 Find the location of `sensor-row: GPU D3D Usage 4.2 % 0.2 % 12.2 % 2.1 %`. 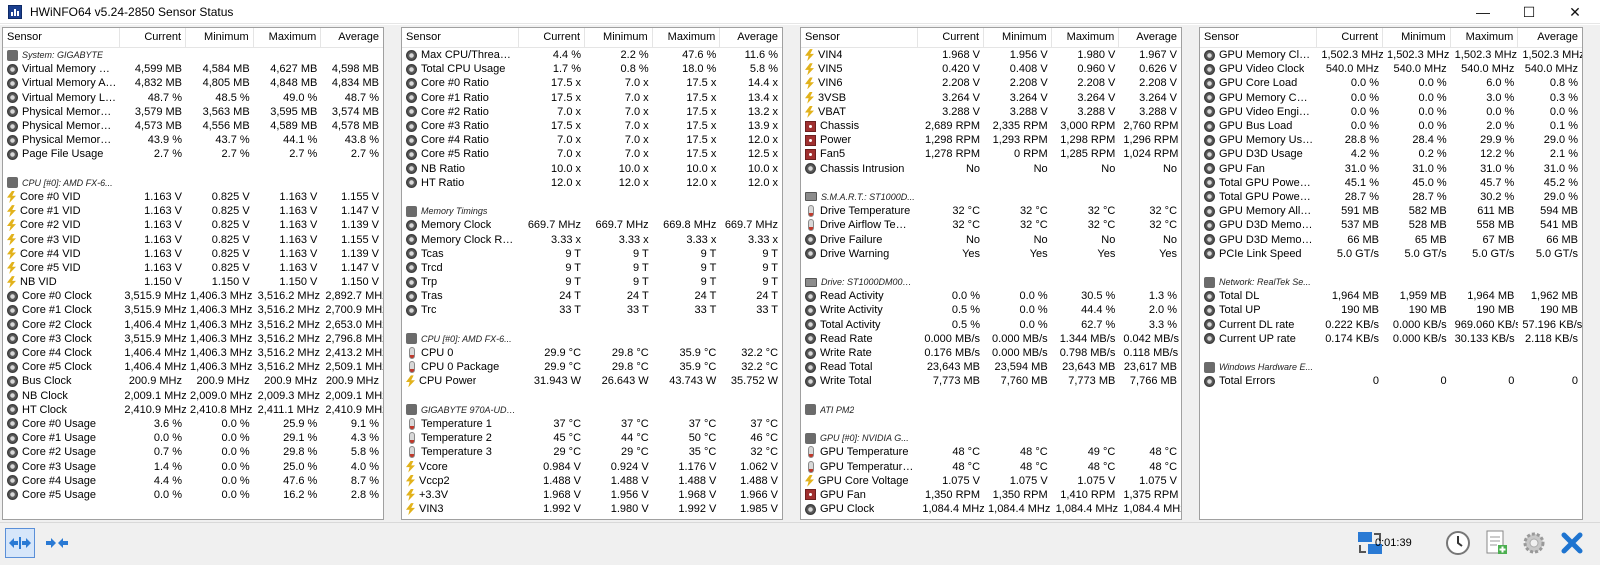

sensor-row: GPU D3D Usage 4.2 % 0.2 % 12.2 % 2.1 % is located at coordinates (1391, 154).